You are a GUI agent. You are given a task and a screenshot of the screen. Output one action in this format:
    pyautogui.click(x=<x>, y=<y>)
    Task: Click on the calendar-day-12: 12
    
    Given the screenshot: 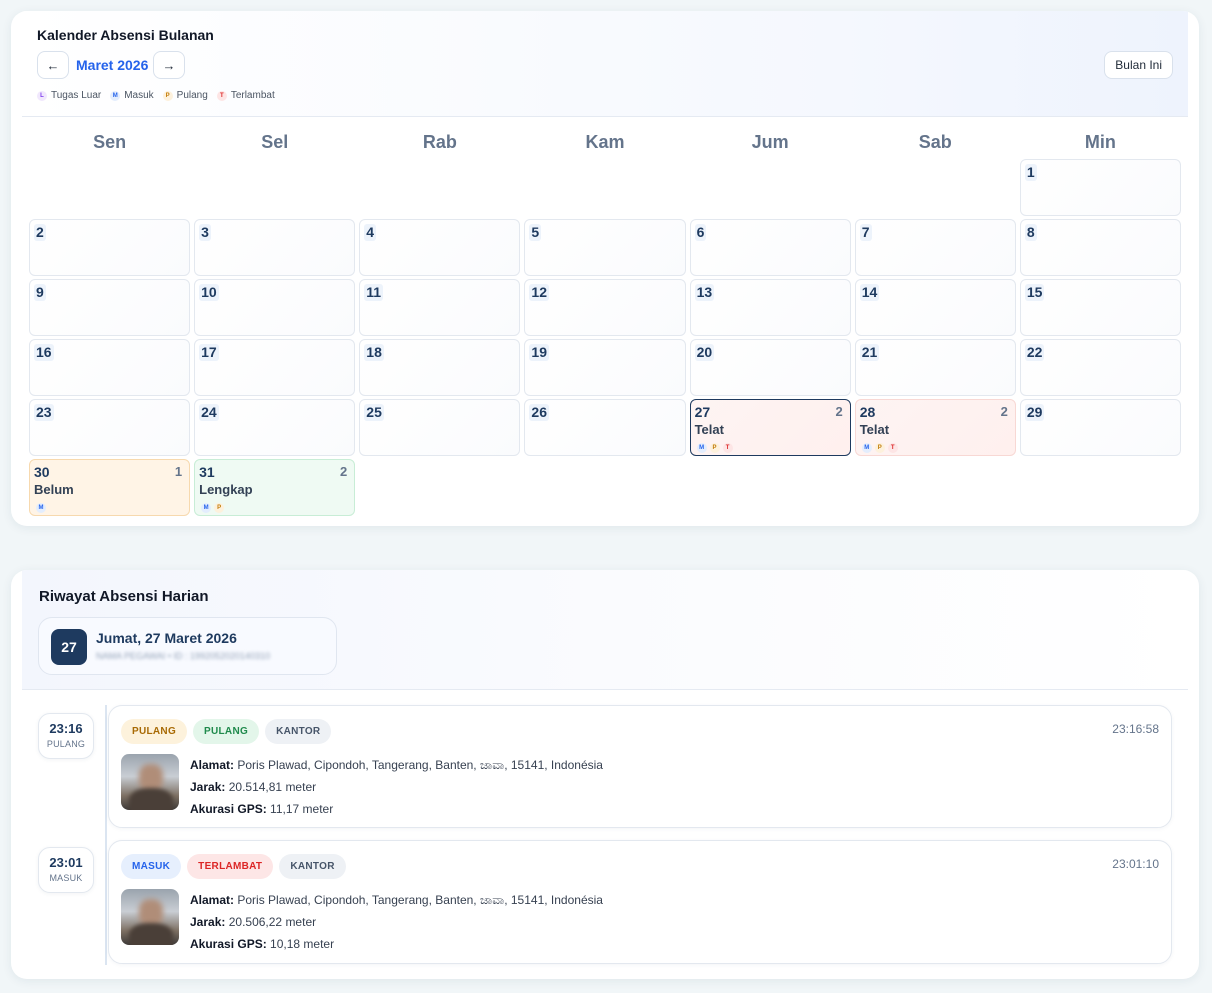 What is the action you would take?
    pyautogui.click(x=605, y=307)
    